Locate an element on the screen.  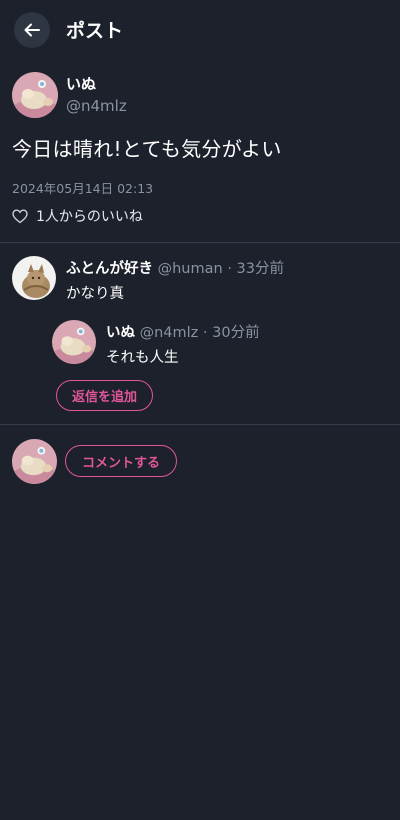
reply-author-handle: @n4mlz is located at coordinates (169, 333).